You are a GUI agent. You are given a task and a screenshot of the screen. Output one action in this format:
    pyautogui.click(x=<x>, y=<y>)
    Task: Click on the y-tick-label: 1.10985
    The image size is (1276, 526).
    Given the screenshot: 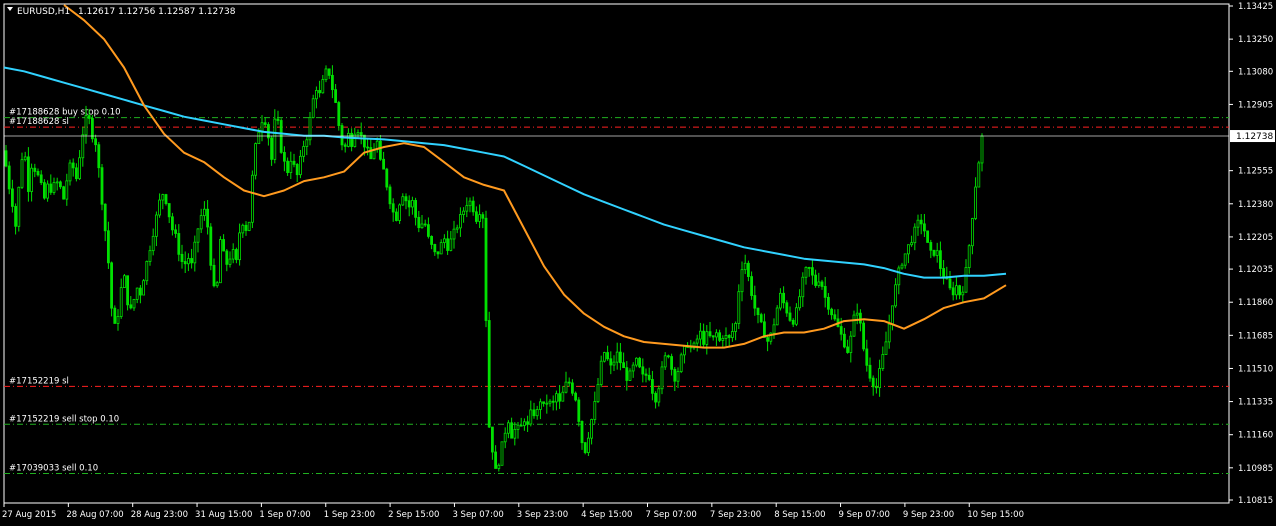 What is the action you would take?
    pyautogui.click(x=1255, y=469)
    